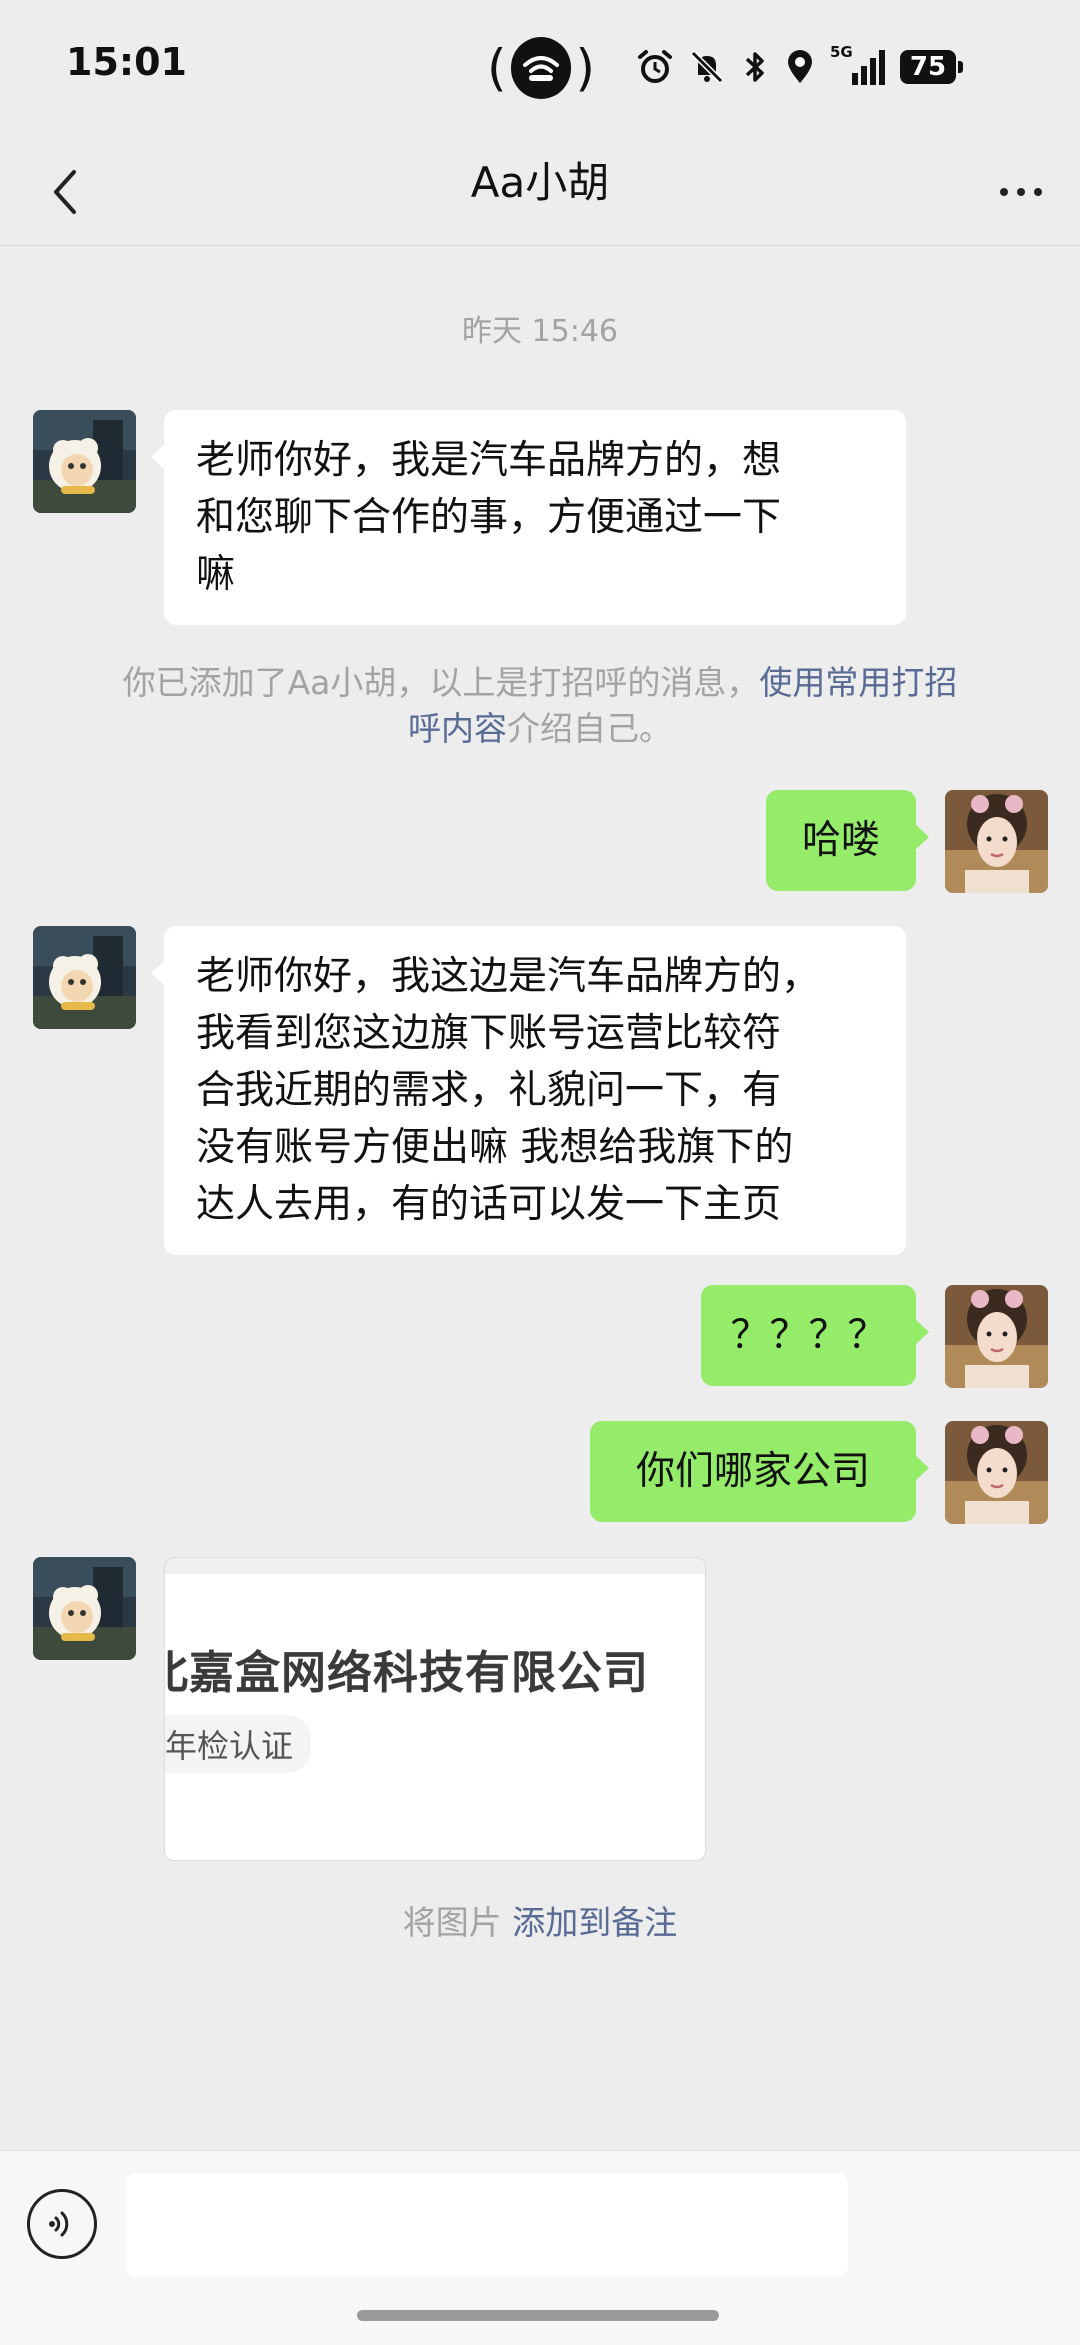  I want to click on battery-icon: 75, so click(931, 67).